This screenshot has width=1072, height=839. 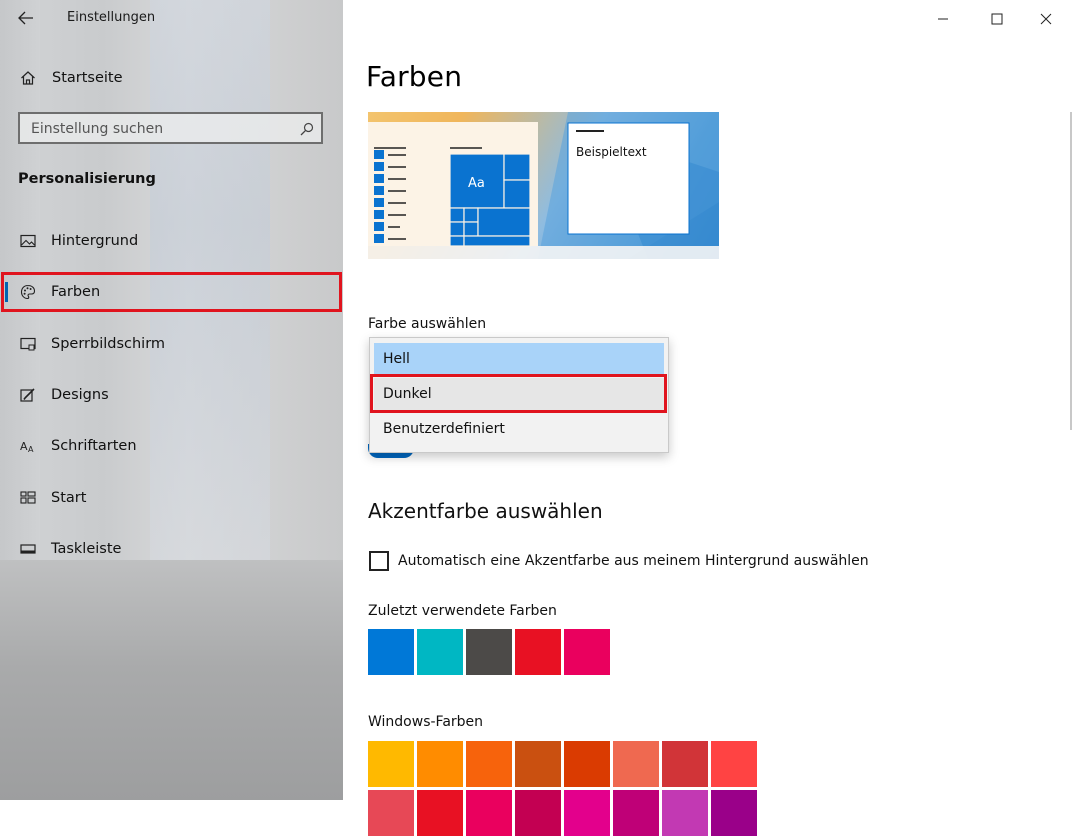 What do you see at coordinates (171, 241) in the screenshot?
I see `sidebar-item-hintergrund: Hintergrund` at bounding box center [171, 241].